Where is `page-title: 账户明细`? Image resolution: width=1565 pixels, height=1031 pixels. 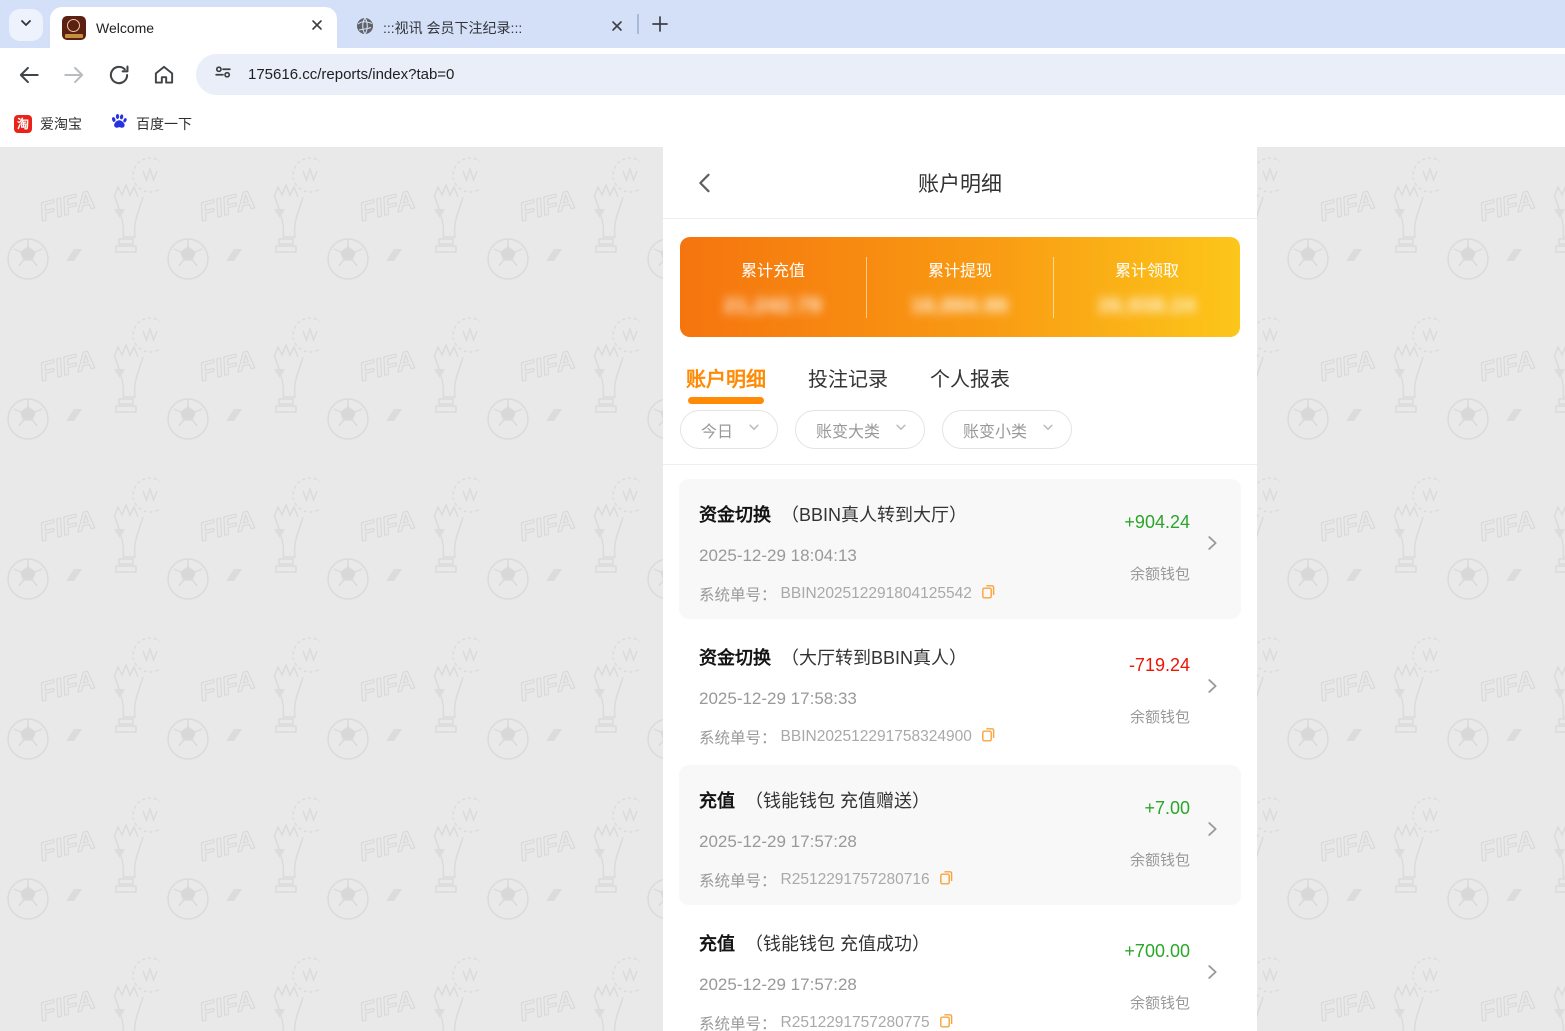 page-title: 账户明细 is located at coordinates (960, 184).